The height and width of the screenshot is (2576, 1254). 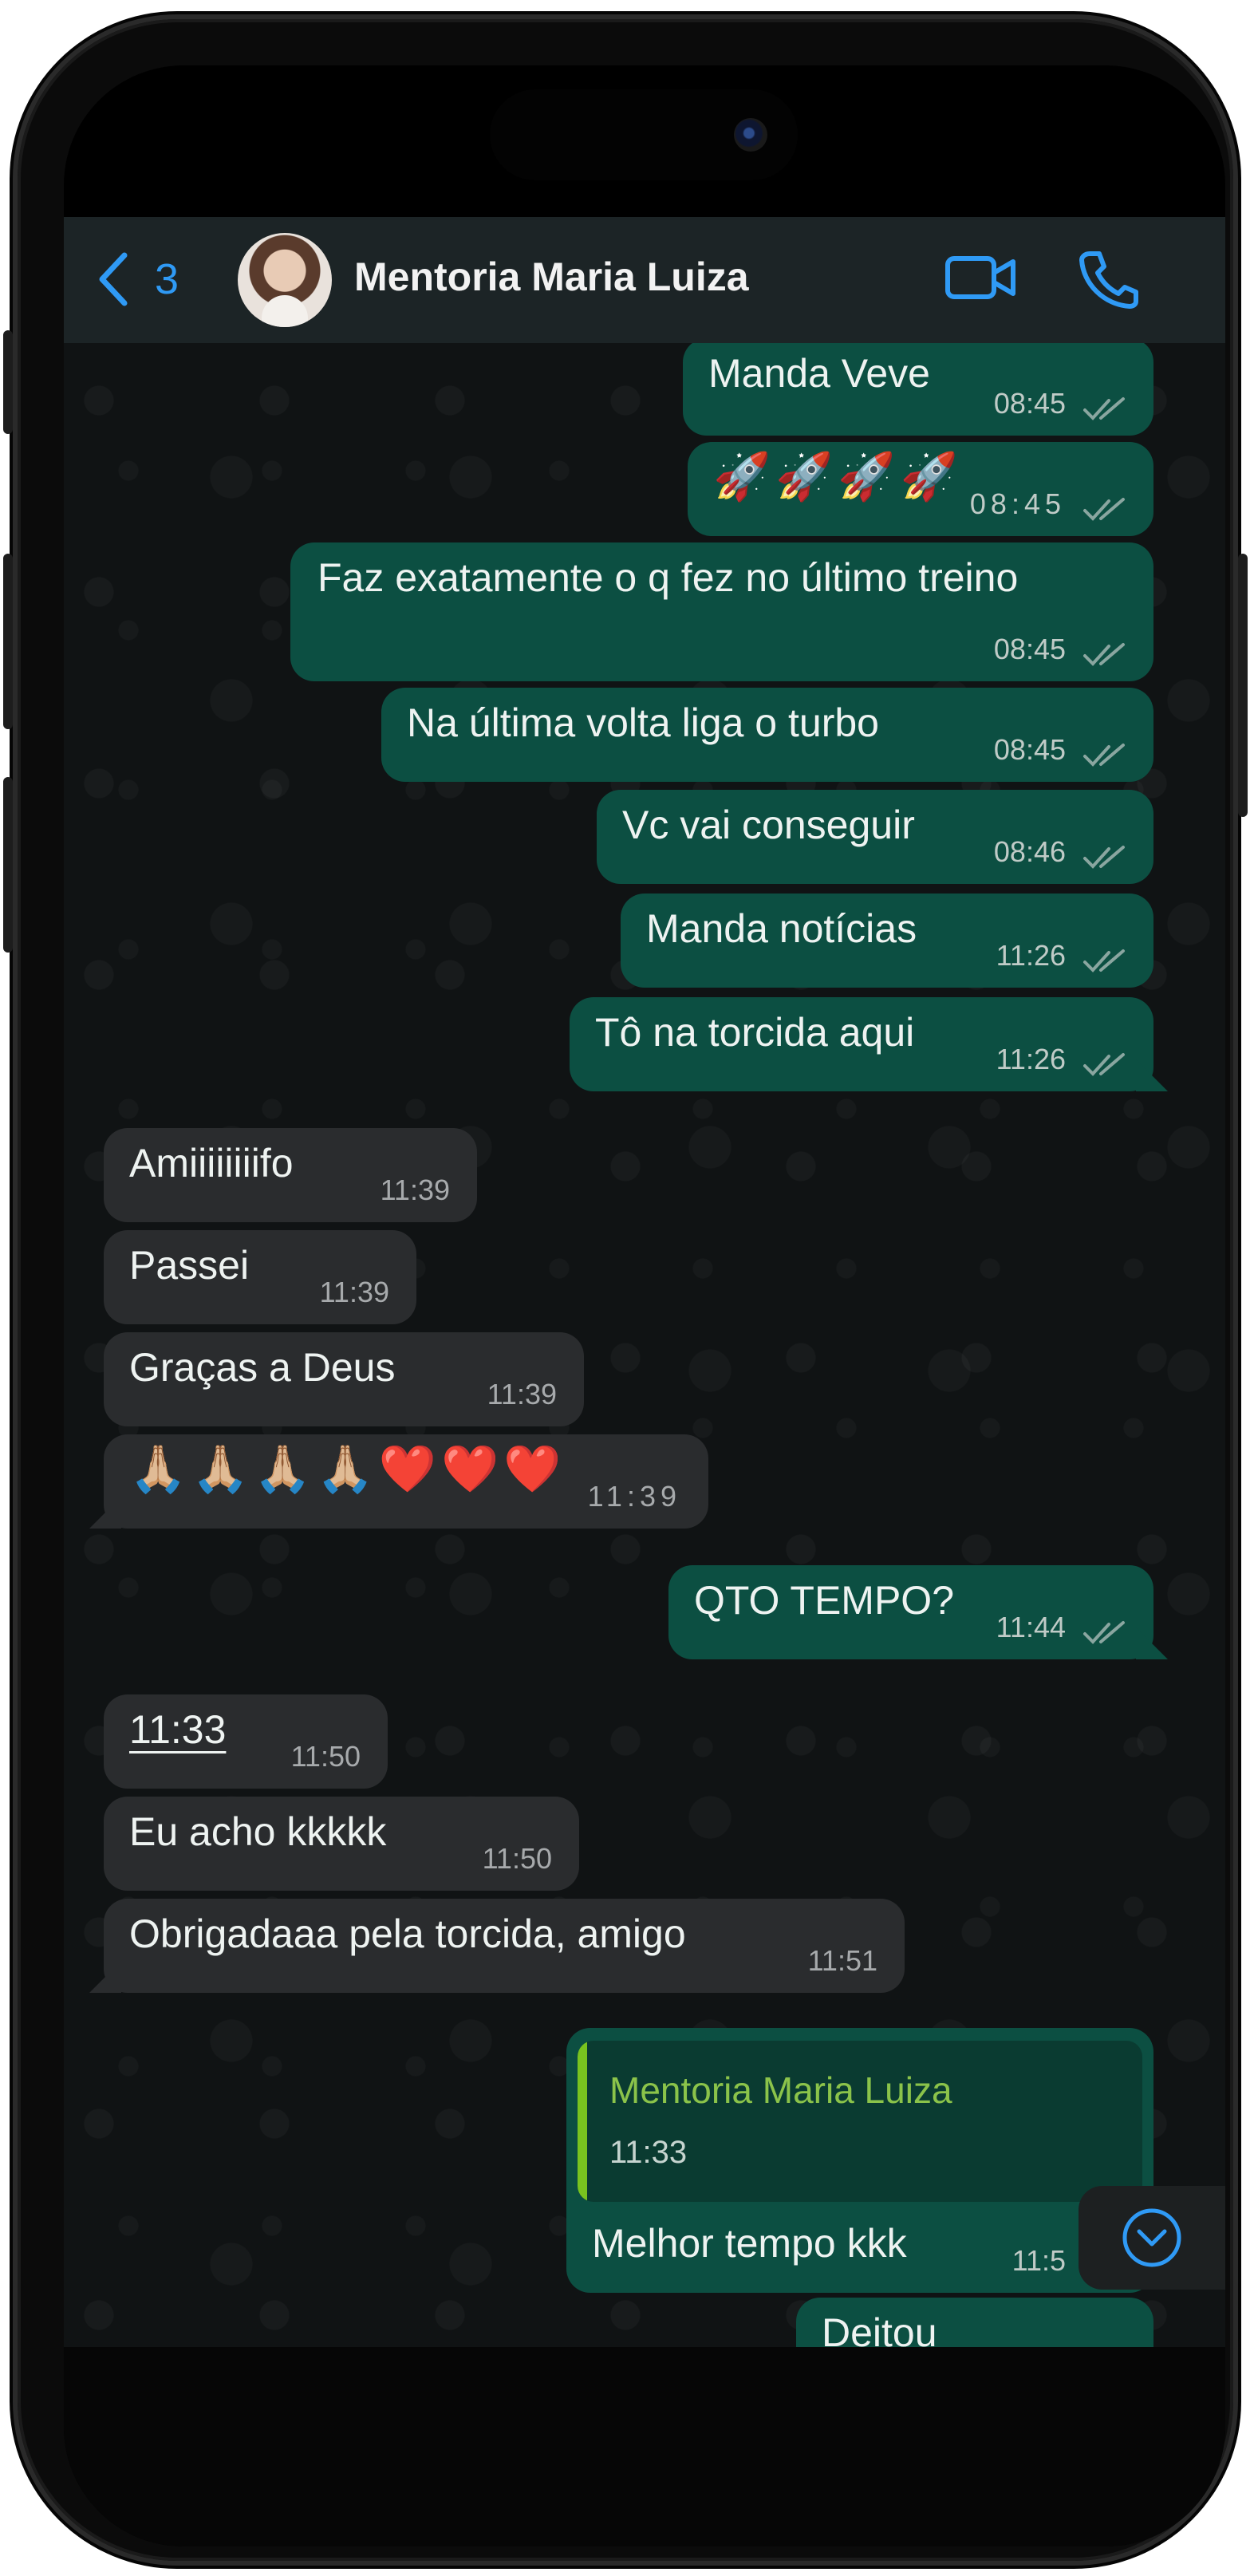 What do you see at coordinates (649, 2152) in the screenshot?
I see `quote-text: 11:33` at bounding box center [649, 2152].